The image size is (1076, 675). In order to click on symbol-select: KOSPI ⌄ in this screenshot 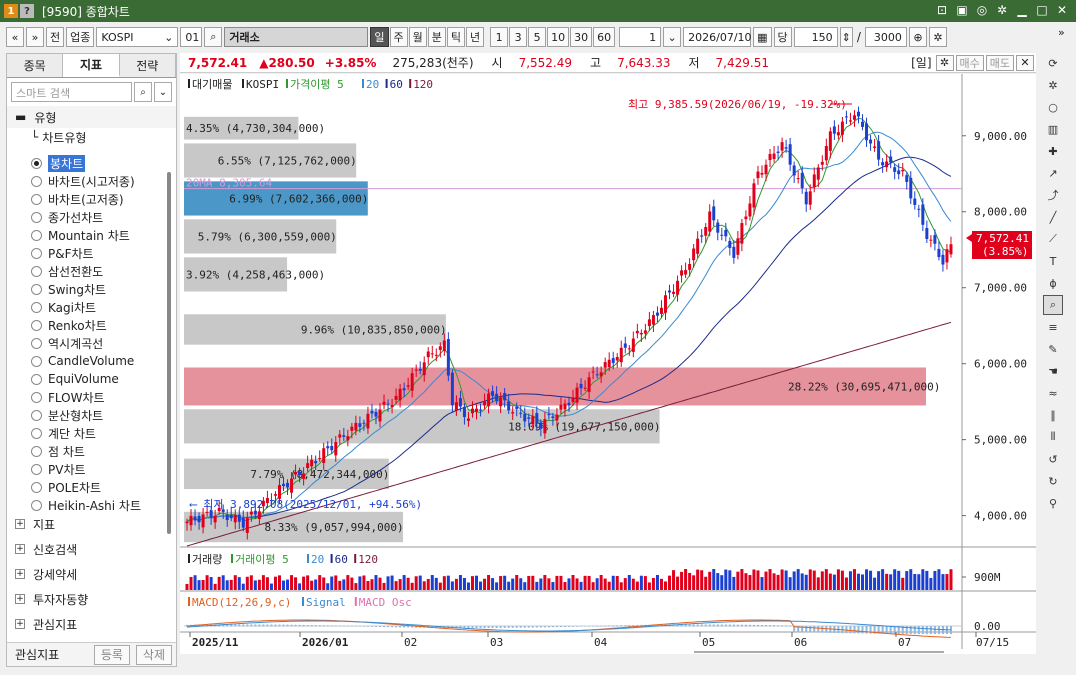, I will do `click(137, 37)`.